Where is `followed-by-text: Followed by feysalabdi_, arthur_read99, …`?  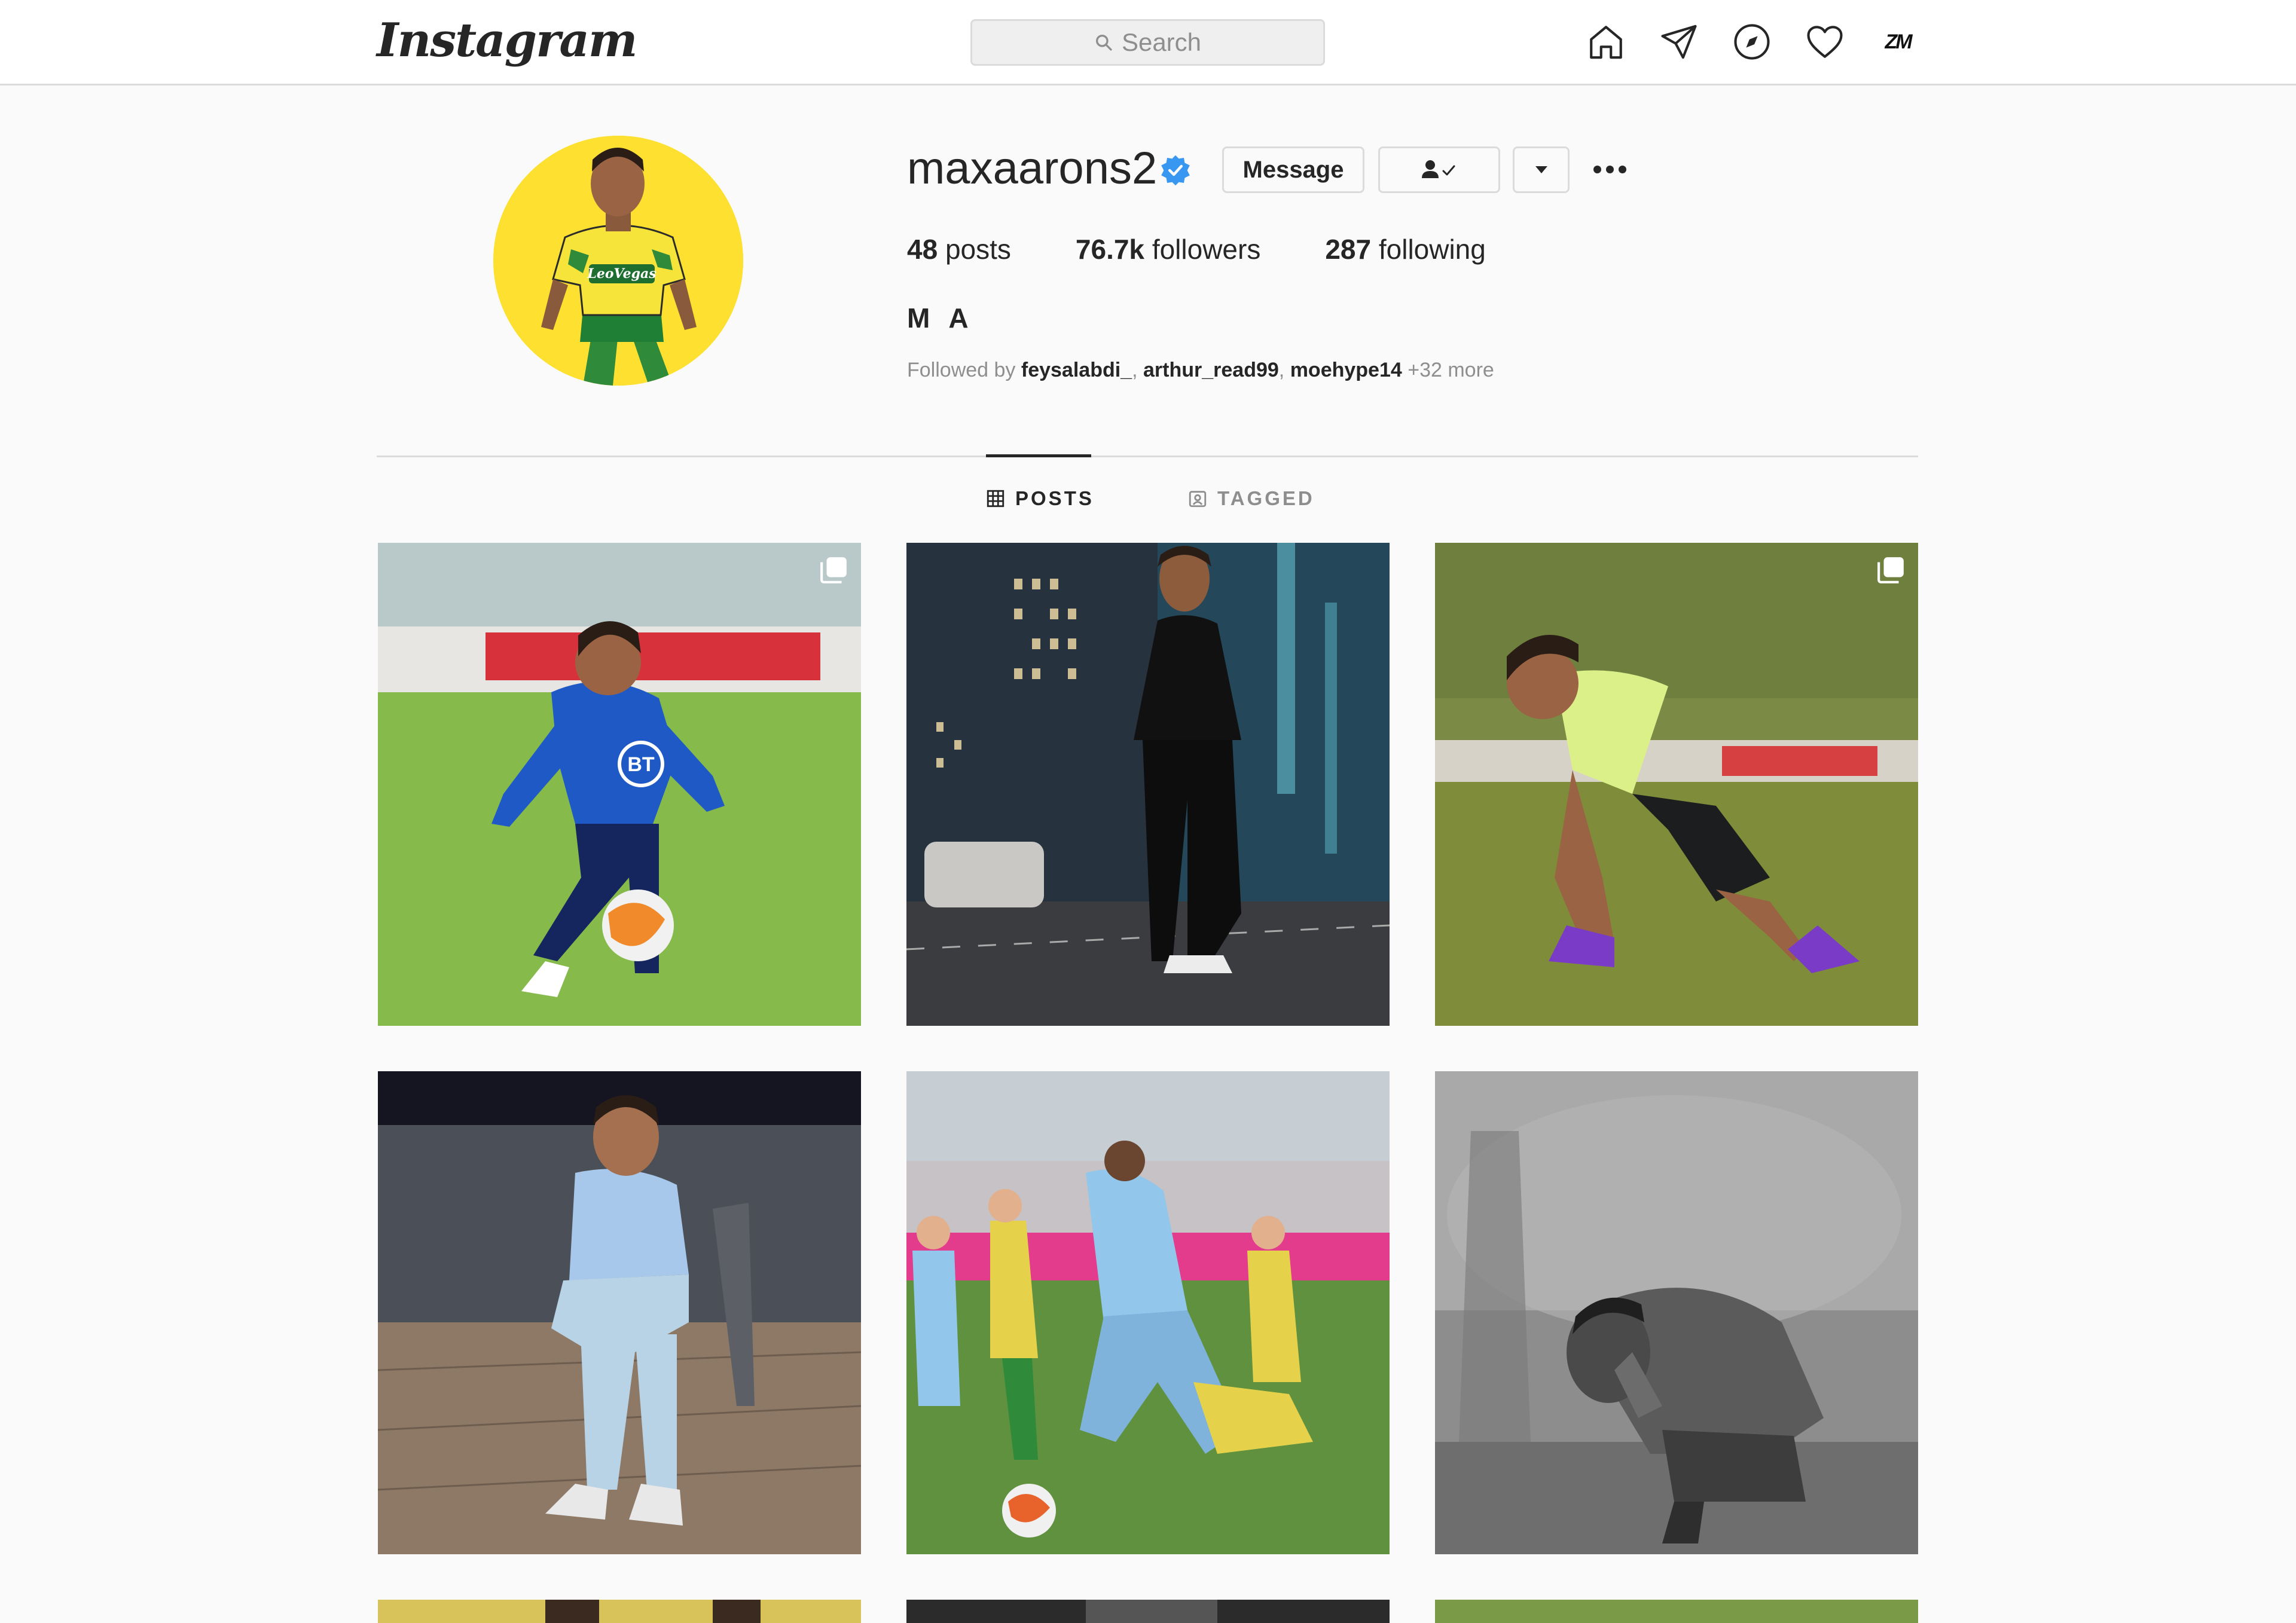
followed-by-text: Followed by feysalabdi_, arthur_read99, … is located at coordinates (1200, 371).